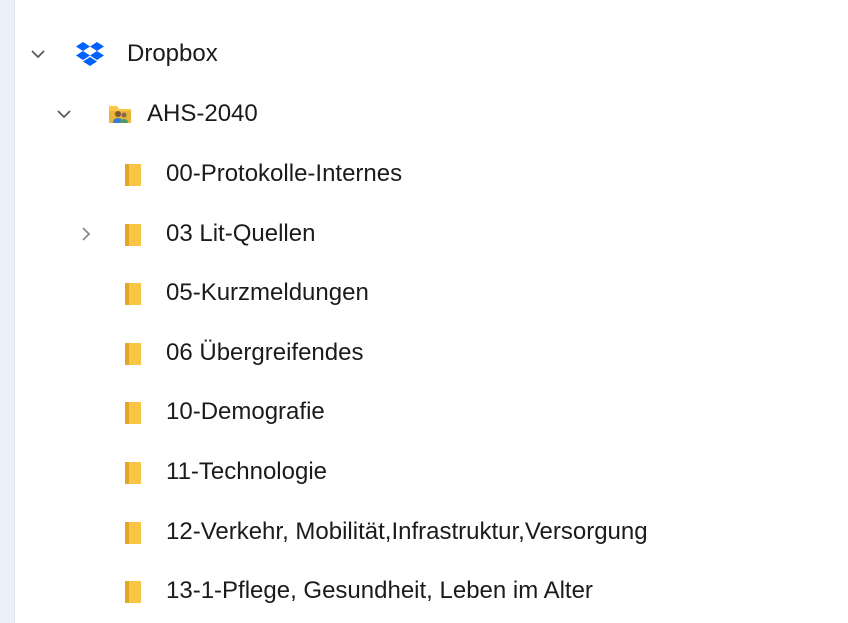 Image resolution: width=848 pixels, height=623 pixels. Describe the element at coordinates (172, 53) in the screenshot. I see `tree-item-label: Dropbox` at that location.